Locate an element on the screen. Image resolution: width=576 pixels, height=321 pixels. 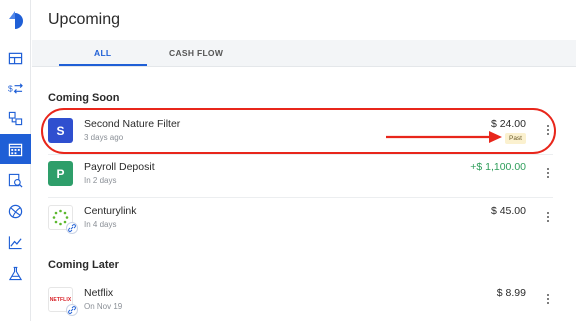
section-title-coming-later: Coming Later is located at coordinates (83, 265).